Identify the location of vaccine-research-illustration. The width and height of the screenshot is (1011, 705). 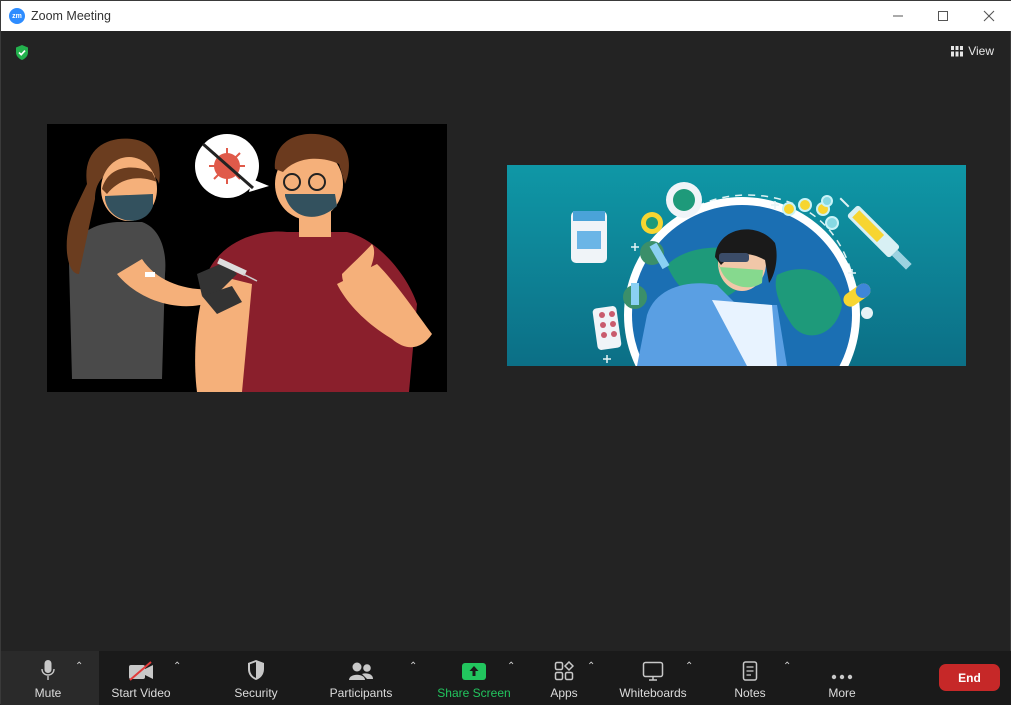
(736, 265).